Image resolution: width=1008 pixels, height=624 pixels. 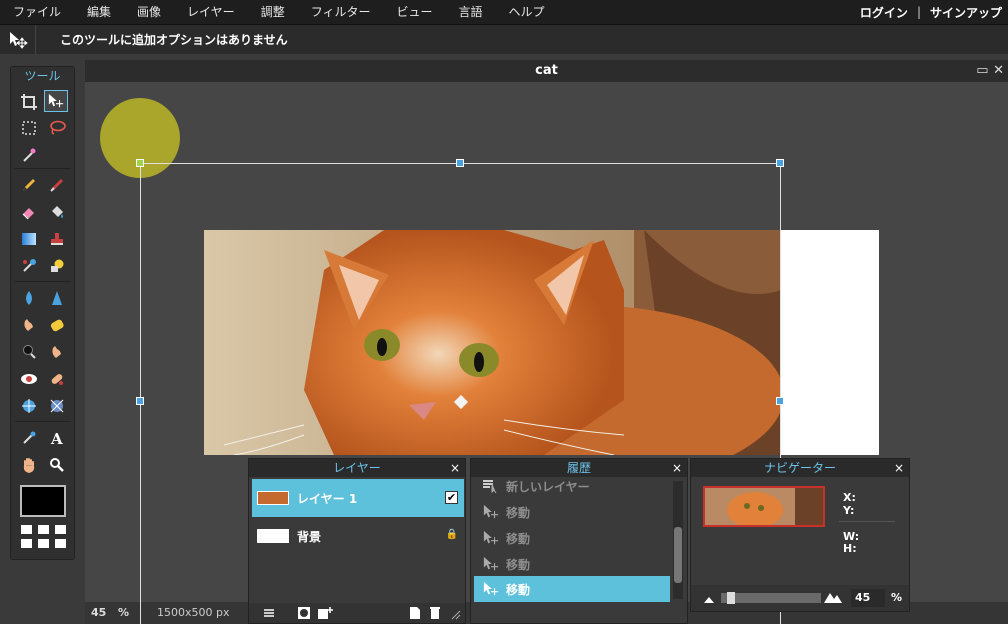 I want to click on marquee-tool-icon, so click(x=29, y=128).